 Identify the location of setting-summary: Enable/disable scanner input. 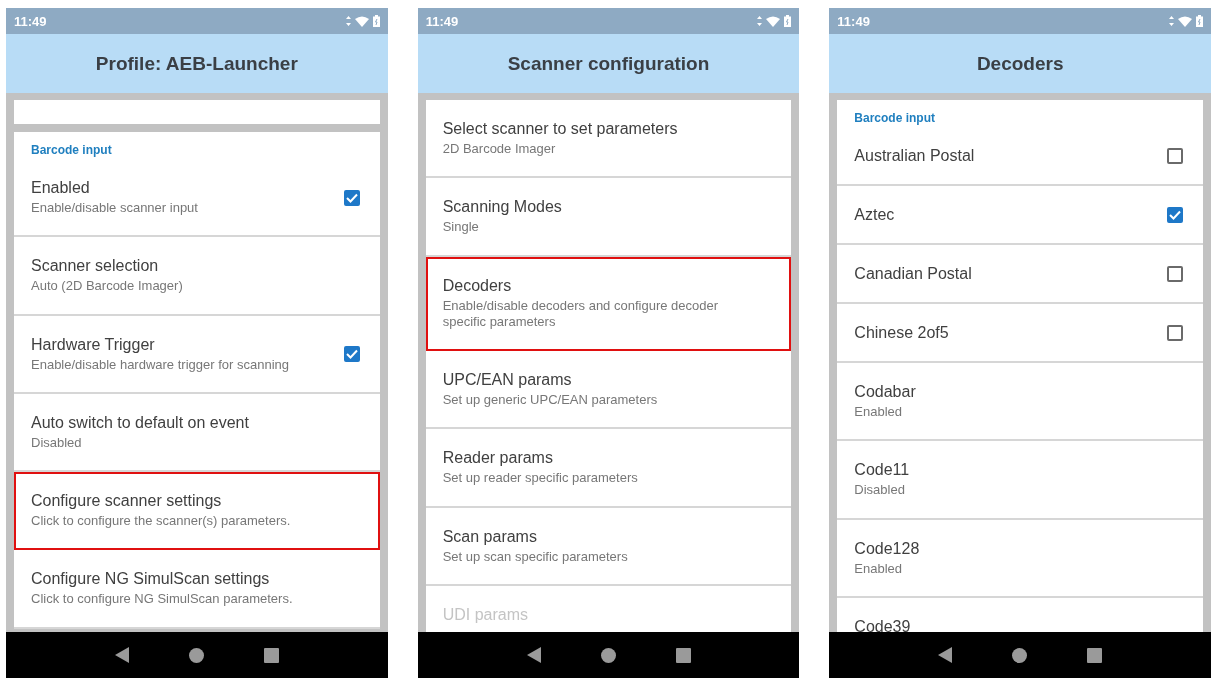
(114, 208).